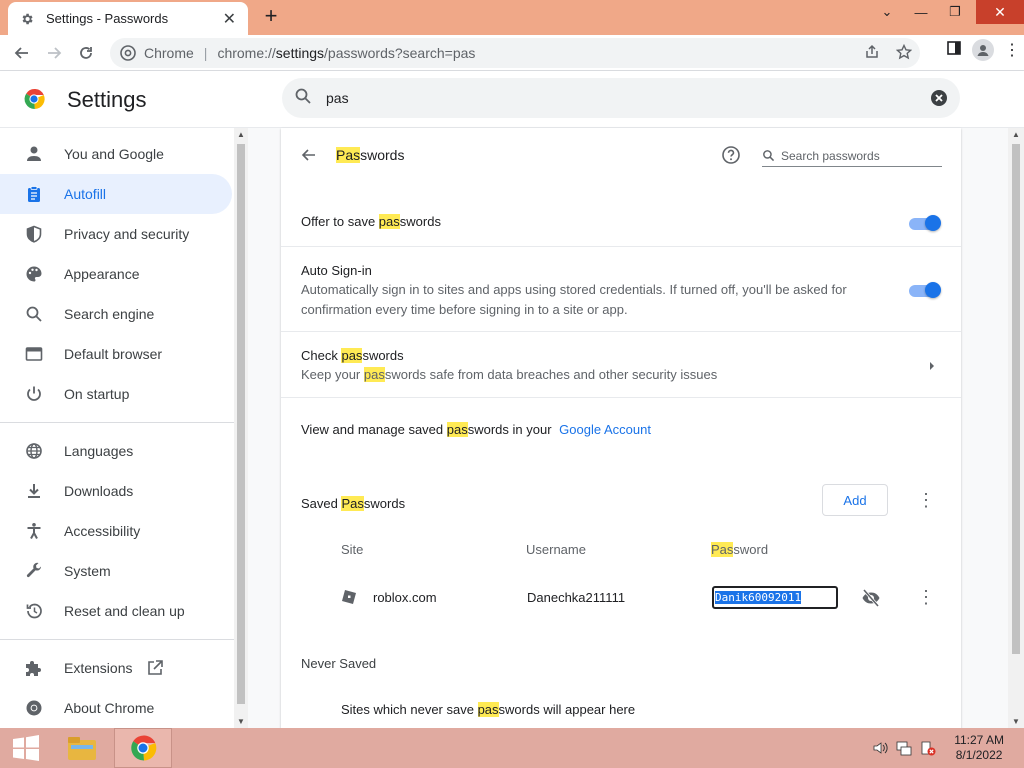 The height and width of the screenshot is (768, 1024). I want to click on sidebar-item-system: System, so click(116, 571).